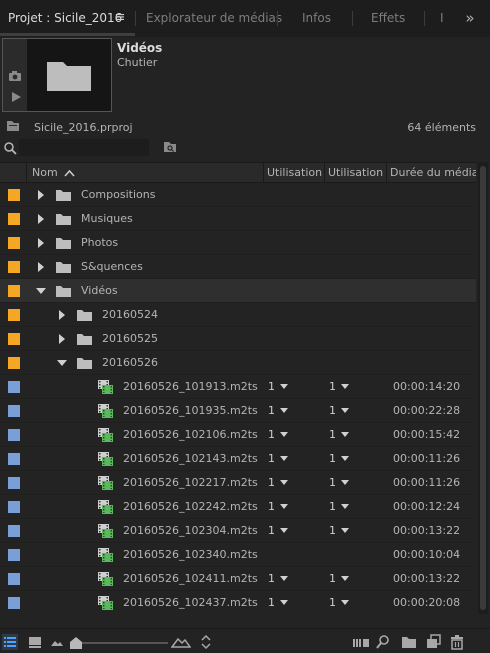 This screenshot has width=490, height=653. What do you see at coordinates (190, 555) in the screenshot?
I see `item-name: 20160526_102340.m2ts` at bounding box center [190, 555].